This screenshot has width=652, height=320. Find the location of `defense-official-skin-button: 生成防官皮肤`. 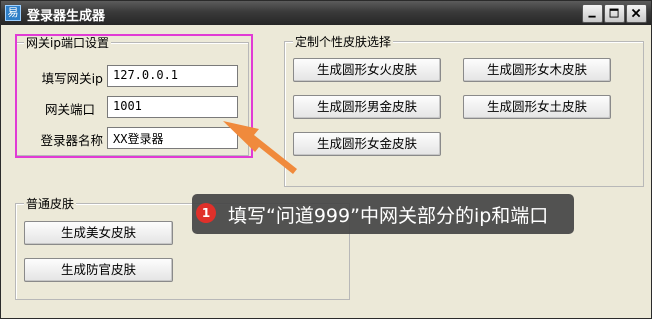

defense-official-skin-button: 生成防官皮肤 is located at coordinates (98, 270).